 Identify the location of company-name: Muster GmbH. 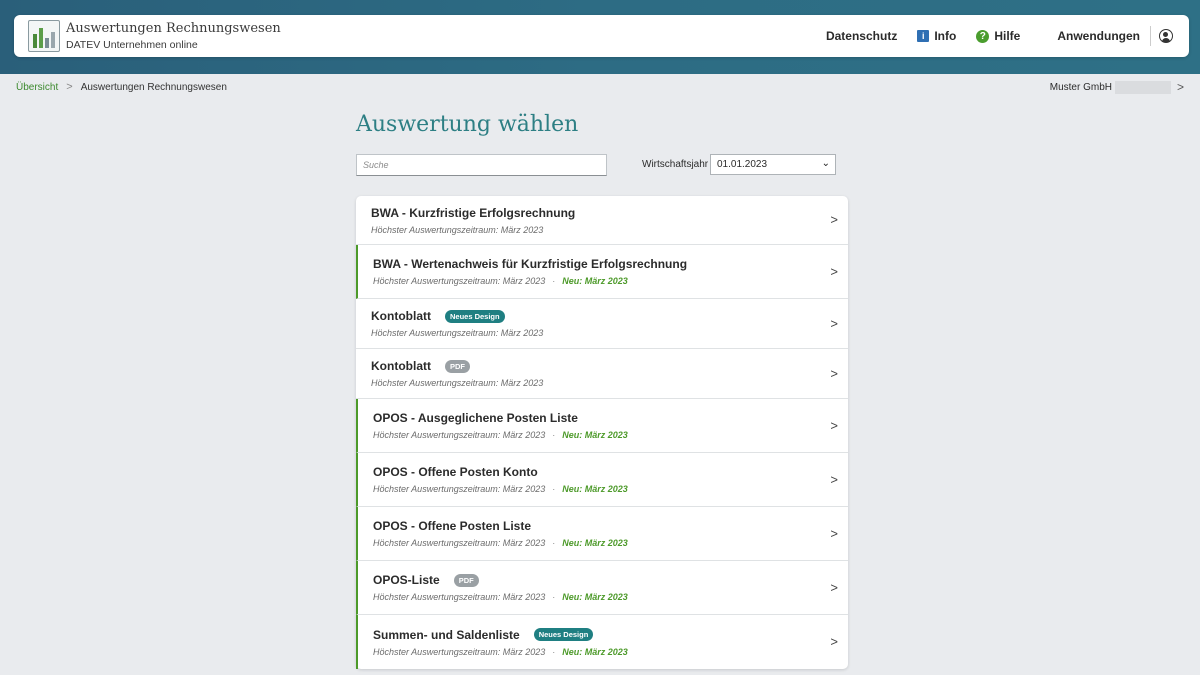
(1080, 87).